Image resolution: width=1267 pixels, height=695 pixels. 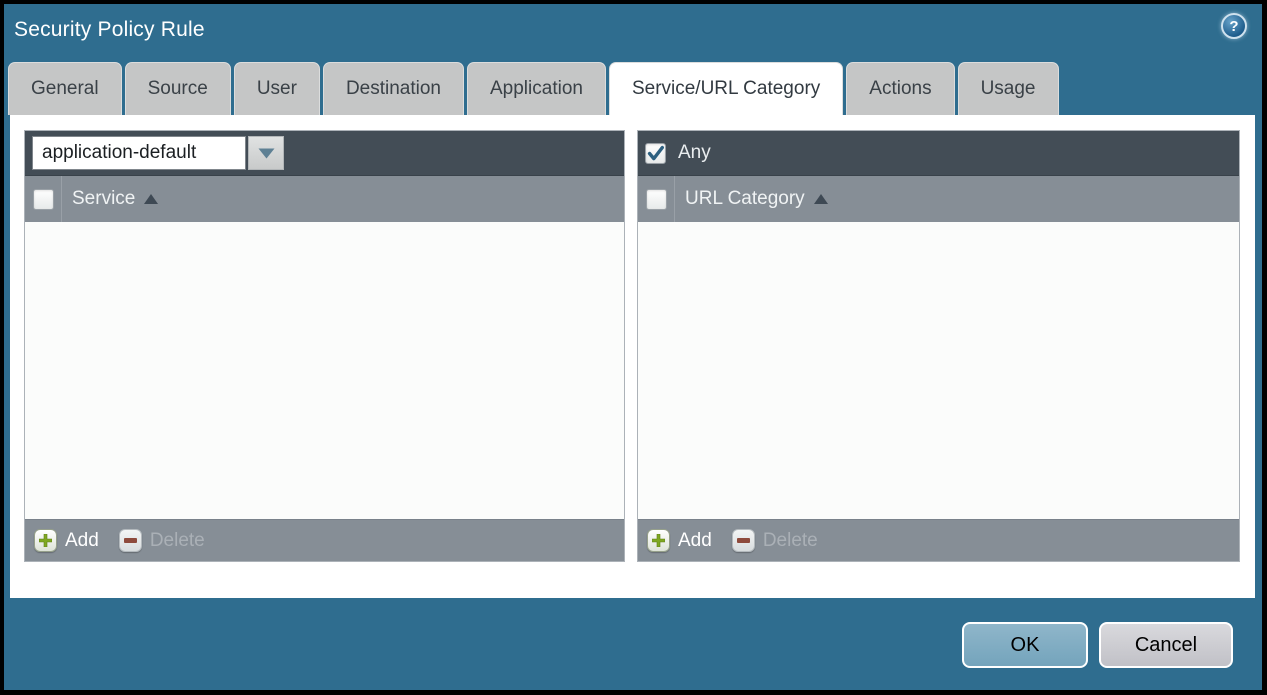 I want to click on service-column-header: Service, so click(x=115, y=199).